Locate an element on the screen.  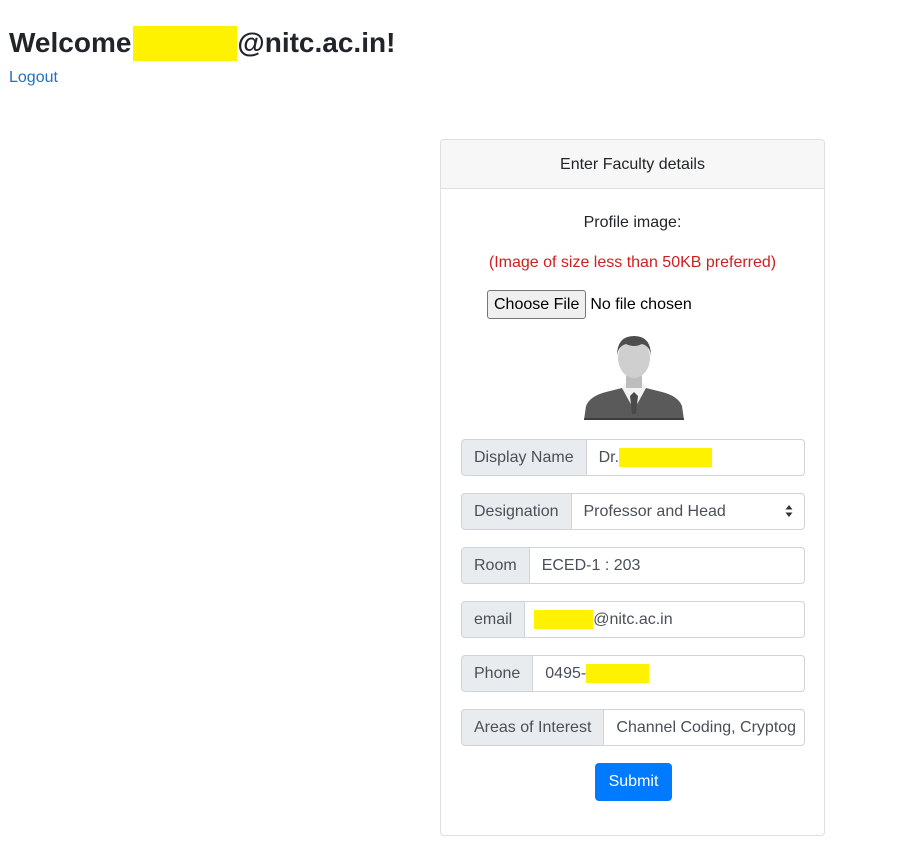
interests-input: Channel Coding, Cryptog is located at coordinates (704, 727).